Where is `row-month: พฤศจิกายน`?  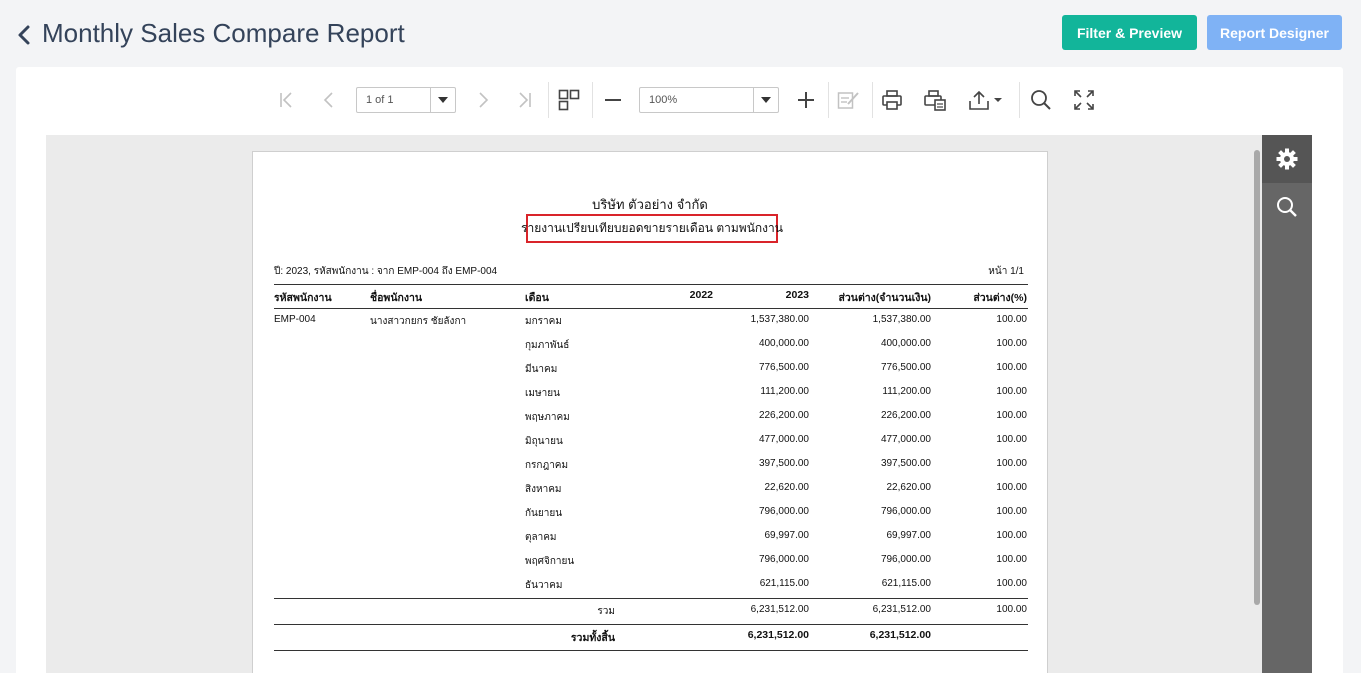
row-month: พฤศจิกายน is located at coordinates (550, 561).